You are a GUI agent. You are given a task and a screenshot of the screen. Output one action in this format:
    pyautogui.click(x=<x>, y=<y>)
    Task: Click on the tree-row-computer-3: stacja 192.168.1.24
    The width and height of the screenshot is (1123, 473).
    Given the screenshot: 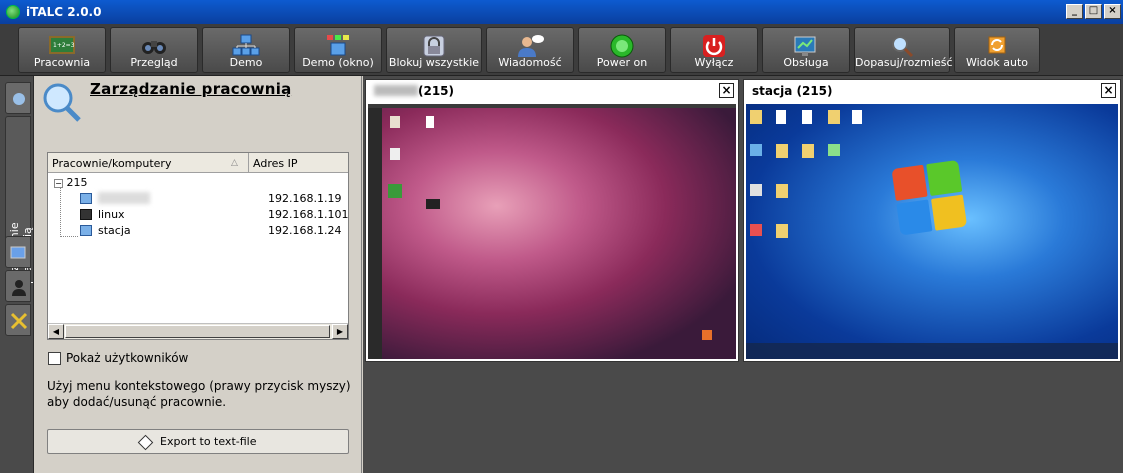 What is the action you would take?
    pyautogui.click(x=214, y=232)
    